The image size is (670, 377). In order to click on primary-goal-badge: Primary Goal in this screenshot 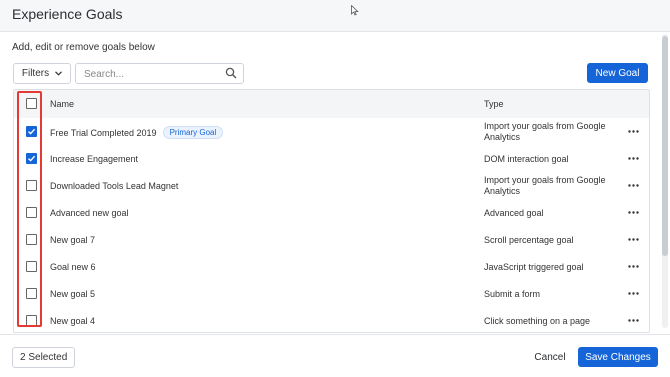, I will do `click(193, 132)`.